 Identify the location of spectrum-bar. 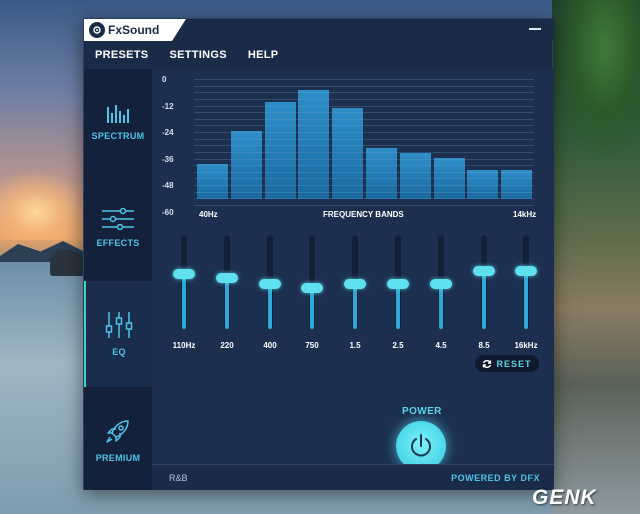
(212, 181).